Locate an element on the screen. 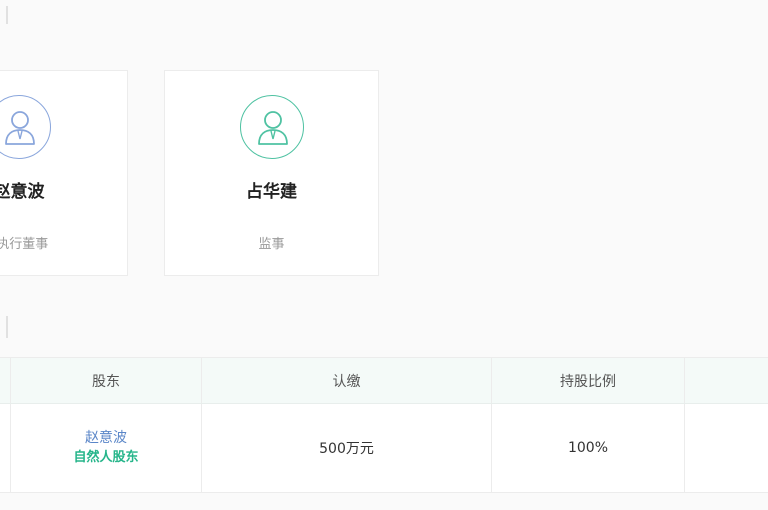 Image resolution: width=768 pixels, height=510 pixels. shareholder-name-link: 赵意波 is located at coordinates (106, 438).